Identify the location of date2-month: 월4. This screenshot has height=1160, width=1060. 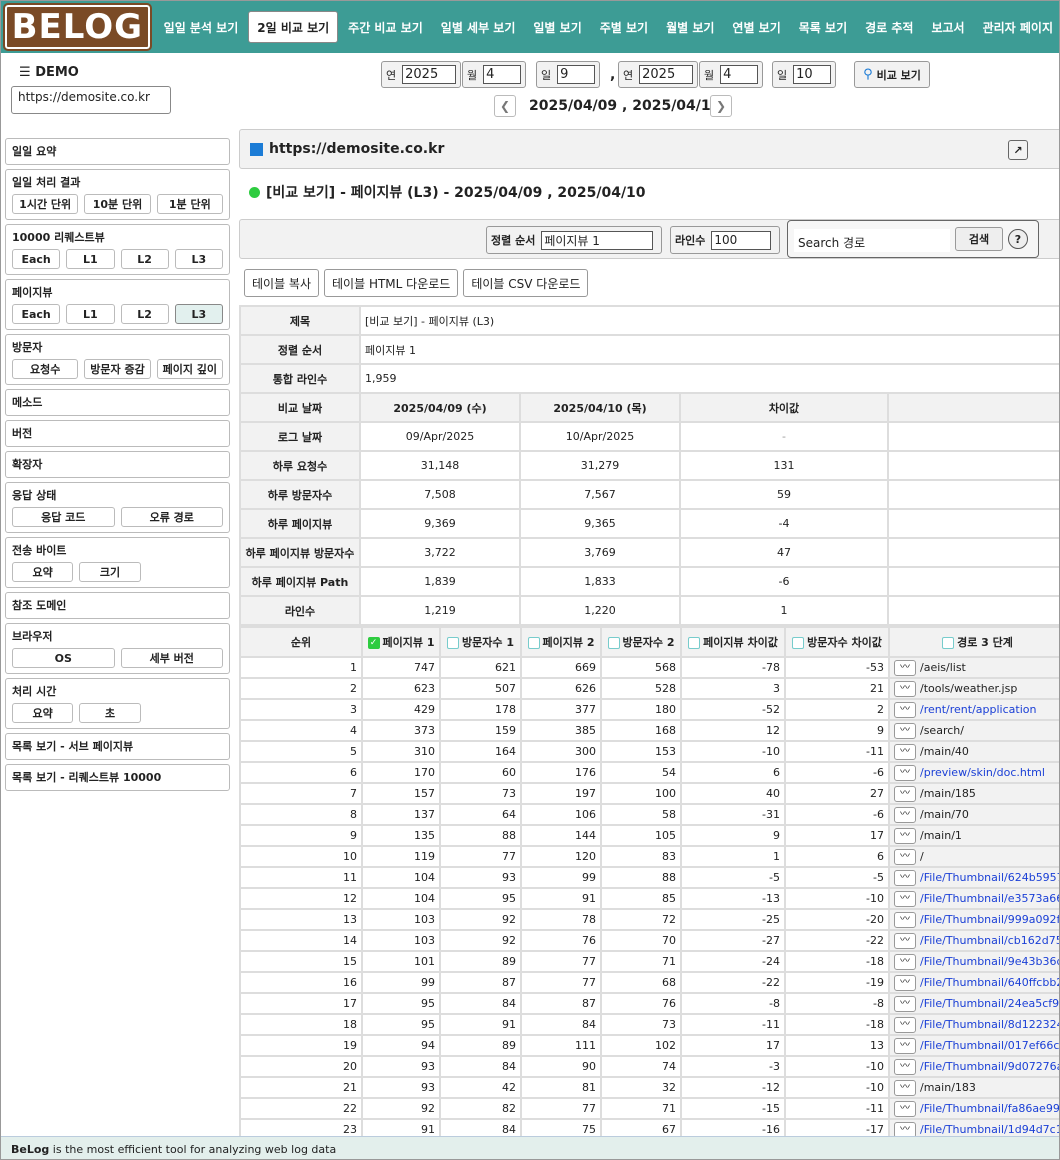
(731, 74).